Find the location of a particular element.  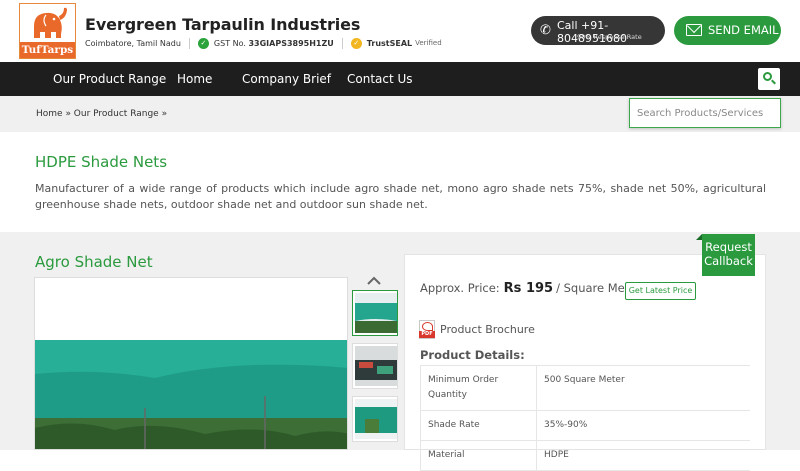

spec-key: Minimum Order Quantity is located at coordinates (478, 388).